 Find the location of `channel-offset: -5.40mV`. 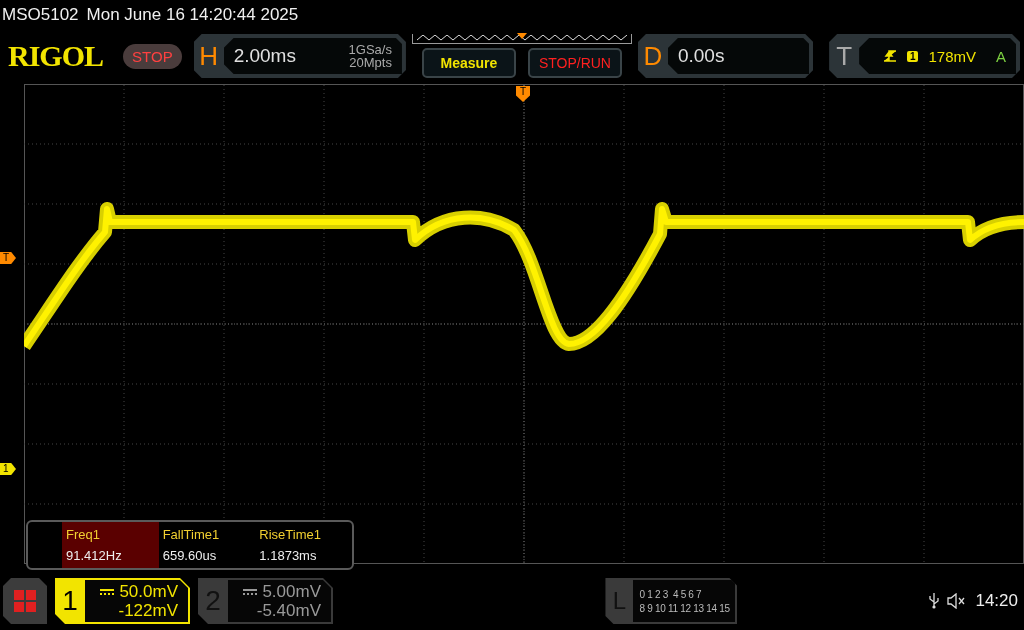

channel-offset: -5.40mV is located at coordinates (288, 610).